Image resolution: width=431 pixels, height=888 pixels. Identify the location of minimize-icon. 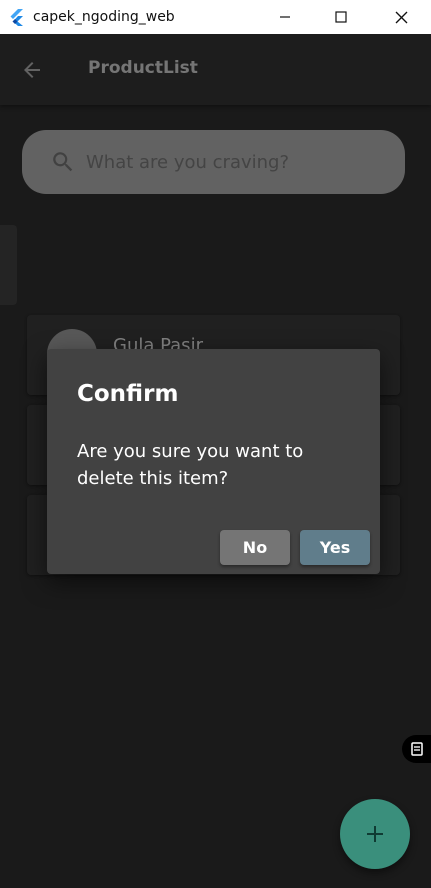
(285, 17).